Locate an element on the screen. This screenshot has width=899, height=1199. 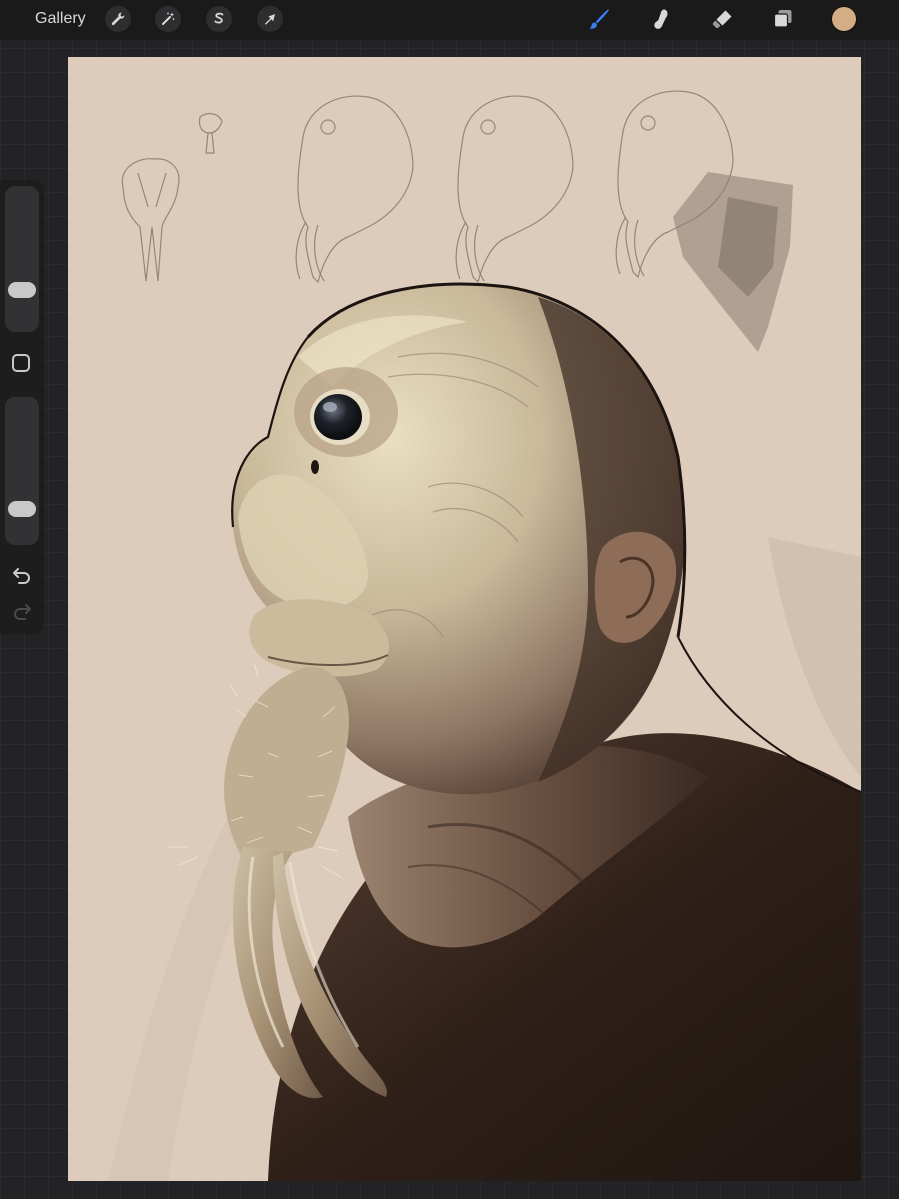
undo-button is located at coordinates (22, 575).